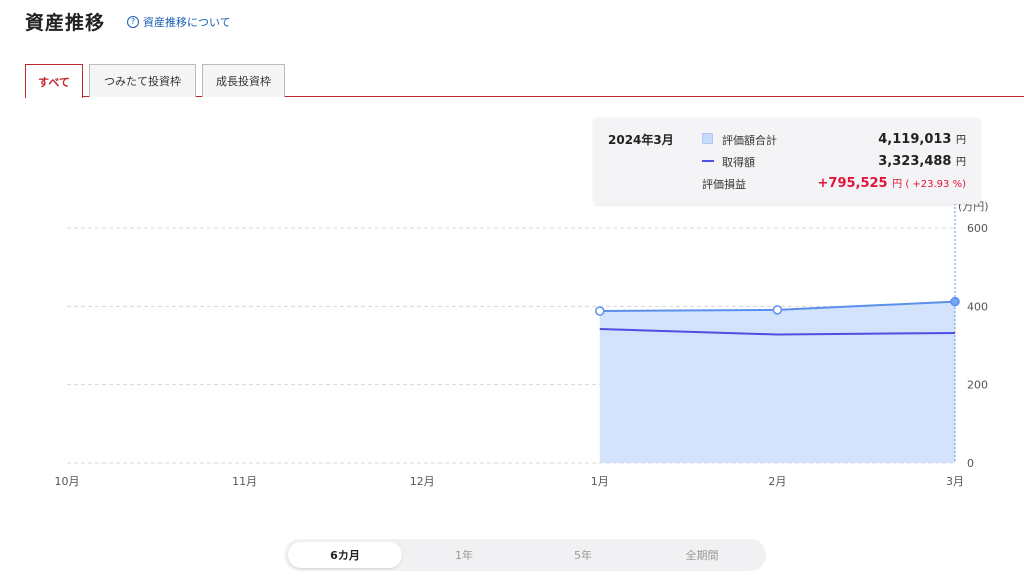 The width and height of the screenshot is (1024, 583). What do you see at coordinates (583, 555) in the screenshot?
I see `period-5y-button: 5年` at bounding box center [583, 555].